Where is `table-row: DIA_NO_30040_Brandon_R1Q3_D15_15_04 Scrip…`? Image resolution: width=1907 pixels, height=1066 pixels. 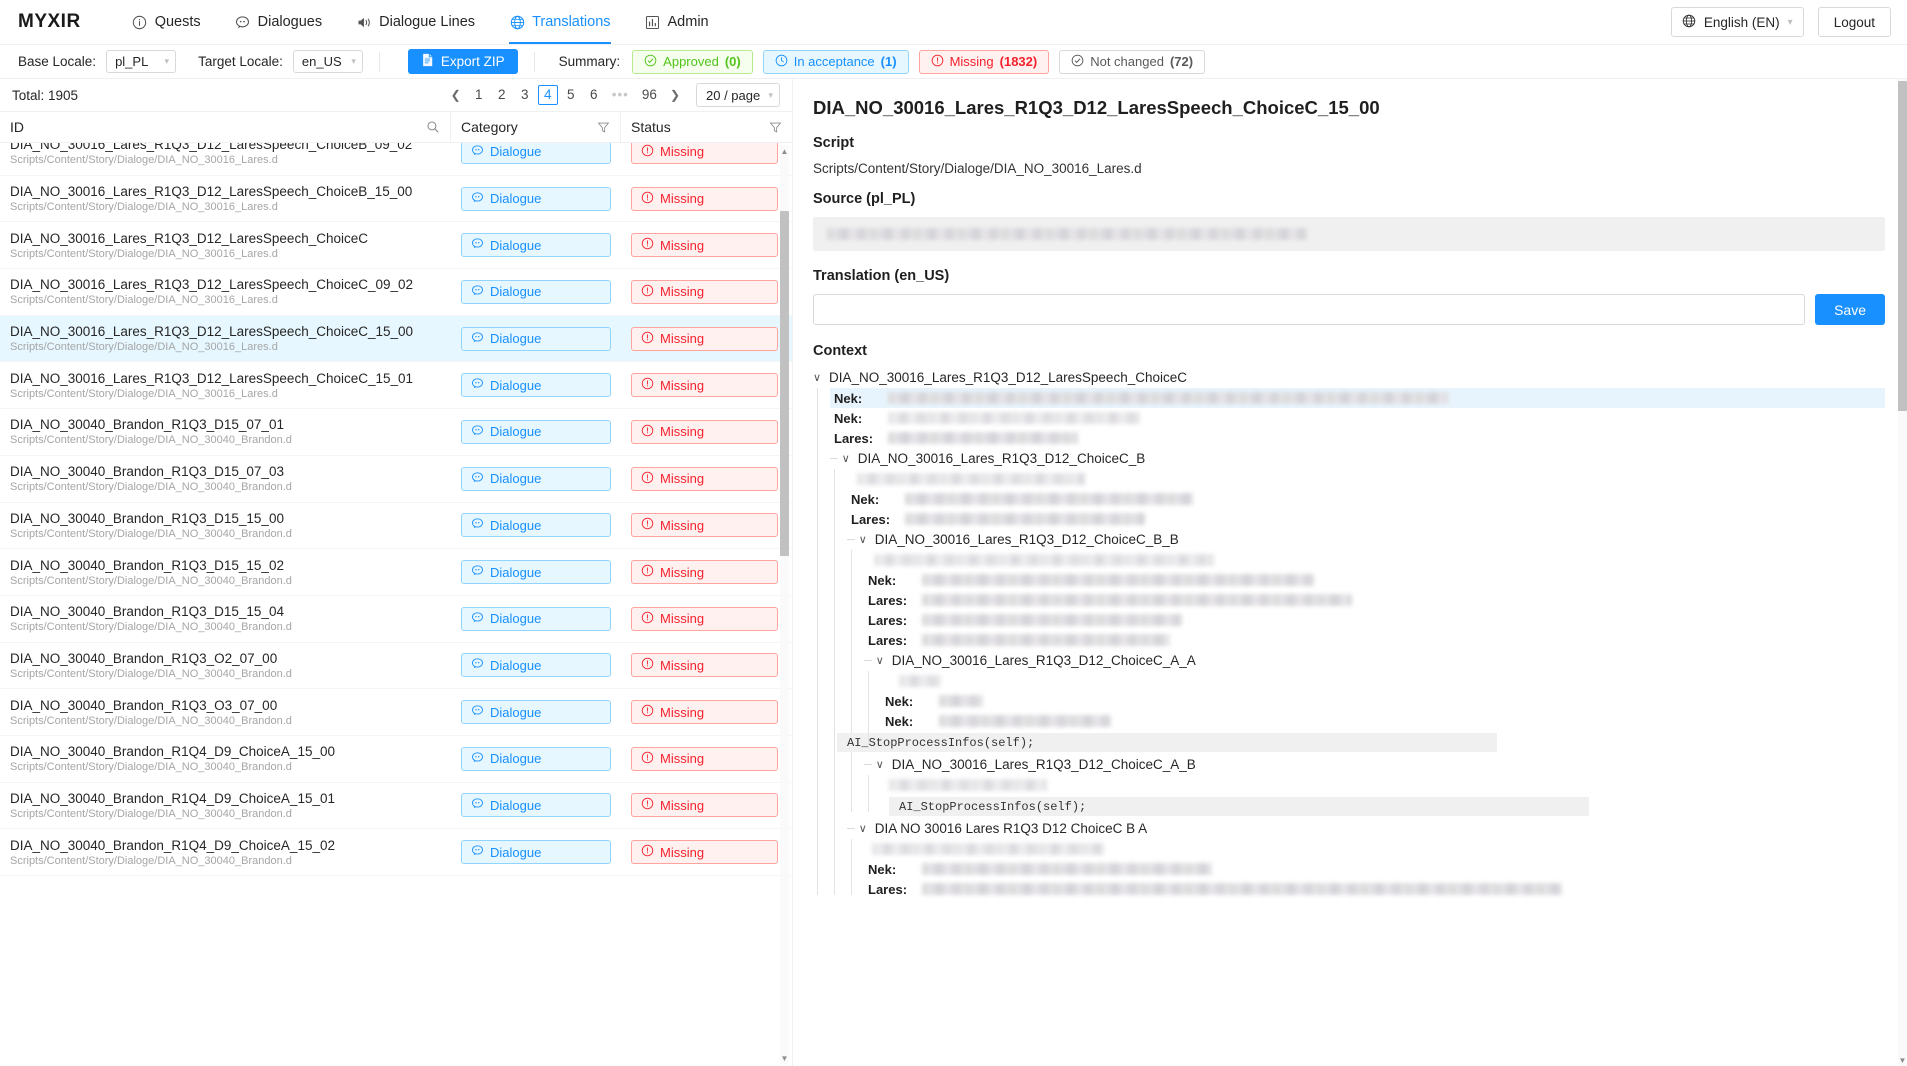
table-row: DIA_NO_30040_Brandon_R1Q3_D15_15_04 Scrip… is located at coordinates (396, 619).